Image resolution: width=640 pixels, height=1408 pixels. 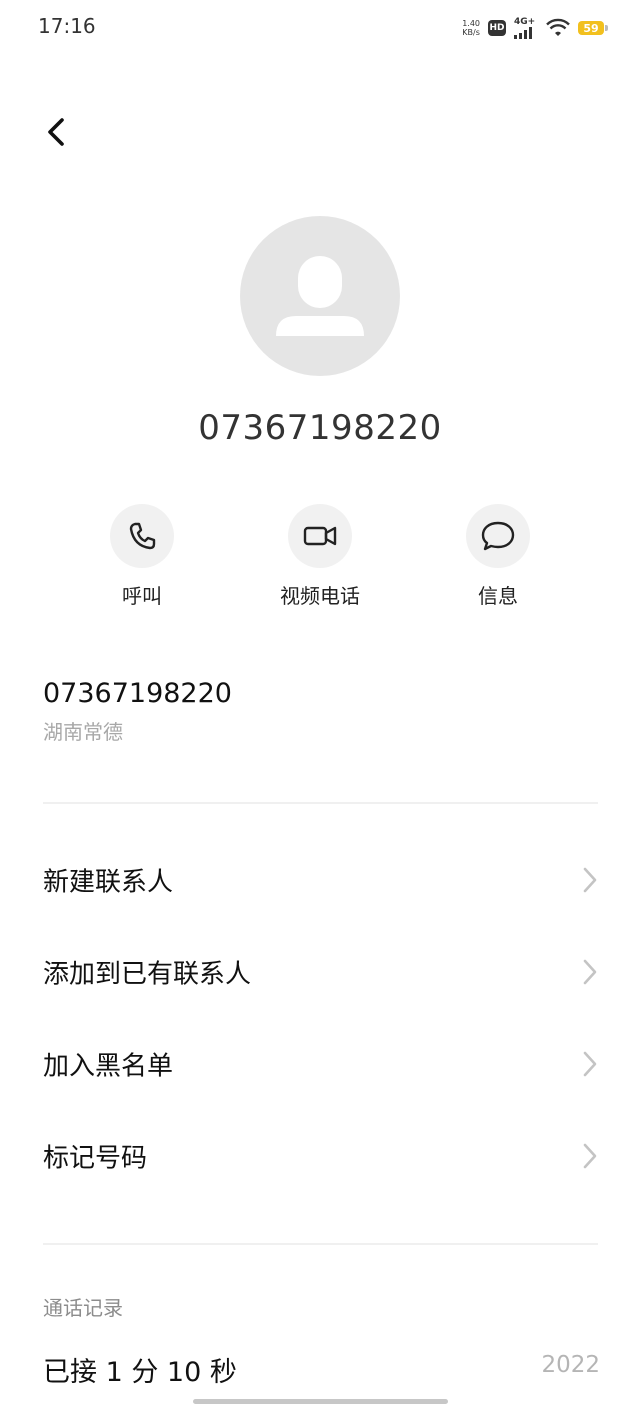 What do you see at coordinates (498, 596) in the screenshot?
I see `message-action-label: 信息` at bounding box center [498, 596].